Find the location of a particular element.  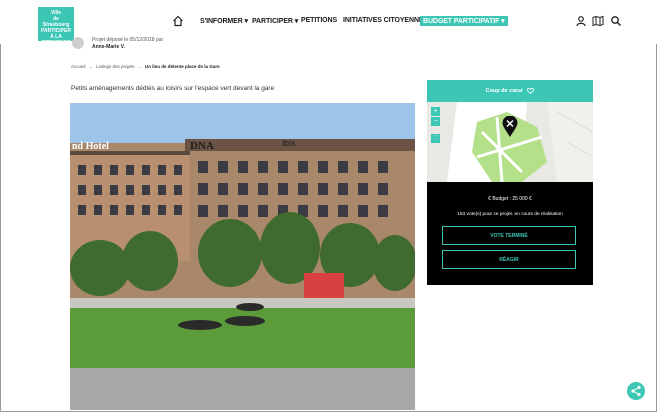

project-budget: € Budget : 25 000 € is located at coordinates (510, 199).